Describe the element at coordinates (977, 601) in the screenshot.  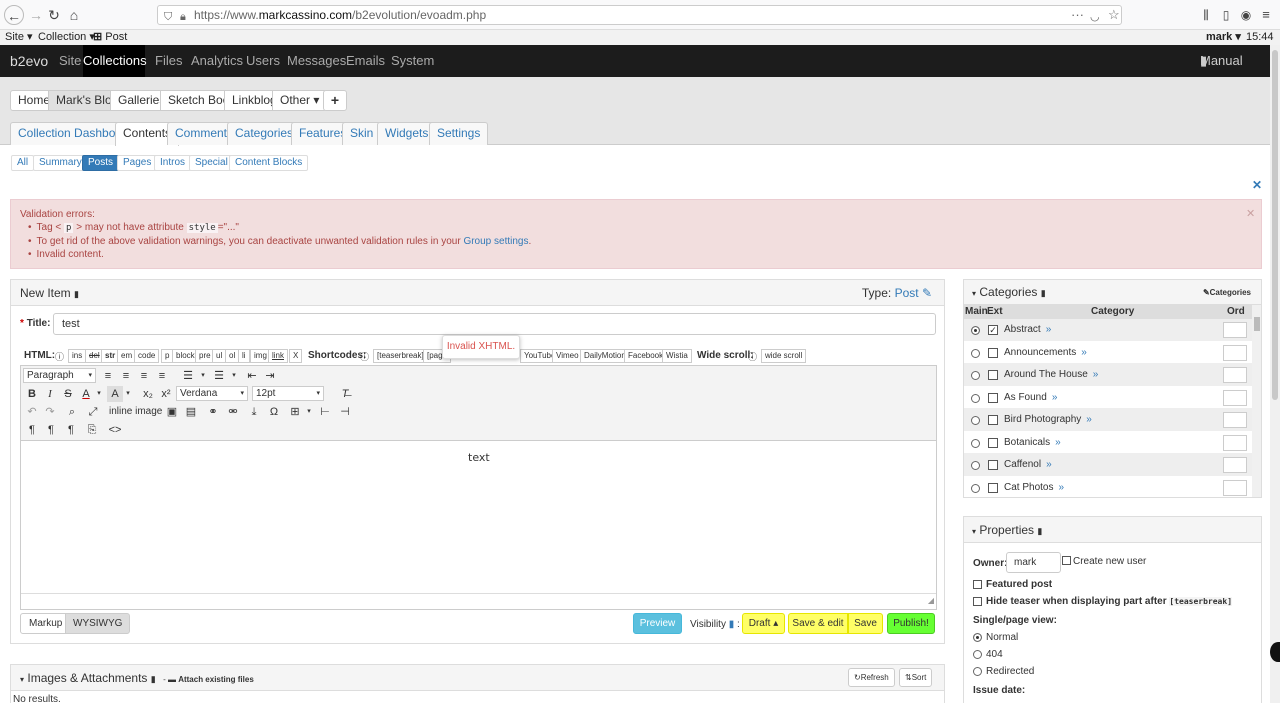
I see `hide-teaser-checkbox` at that location.